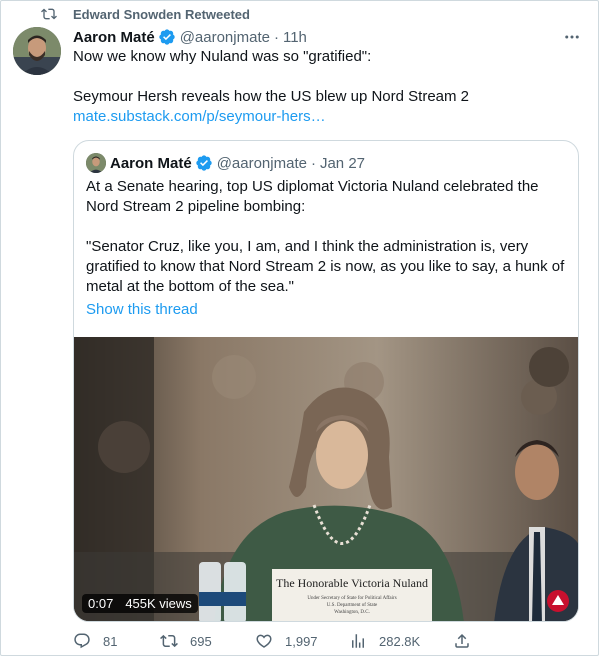 The height and width of the screenshot is (656, 599). I want to click on placard-location: Washington, D.C., so click(352, 612).